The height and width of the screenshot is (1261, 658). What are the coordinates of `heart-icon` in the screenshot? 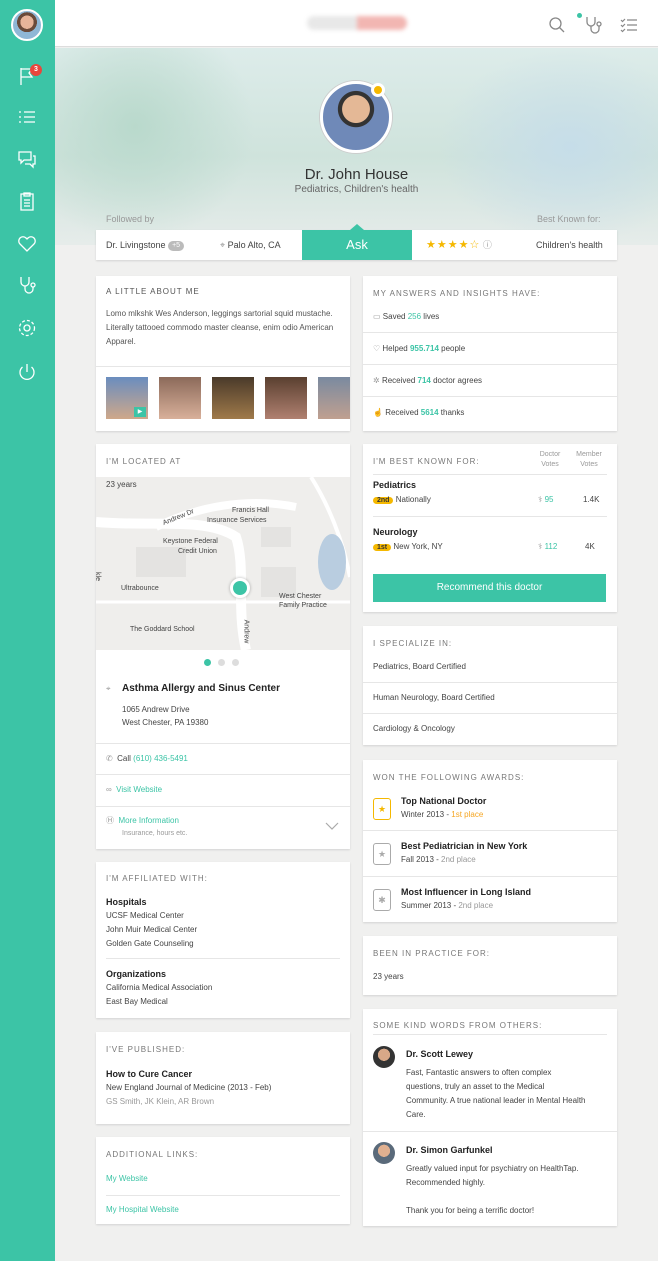 It's located at (27, 243).